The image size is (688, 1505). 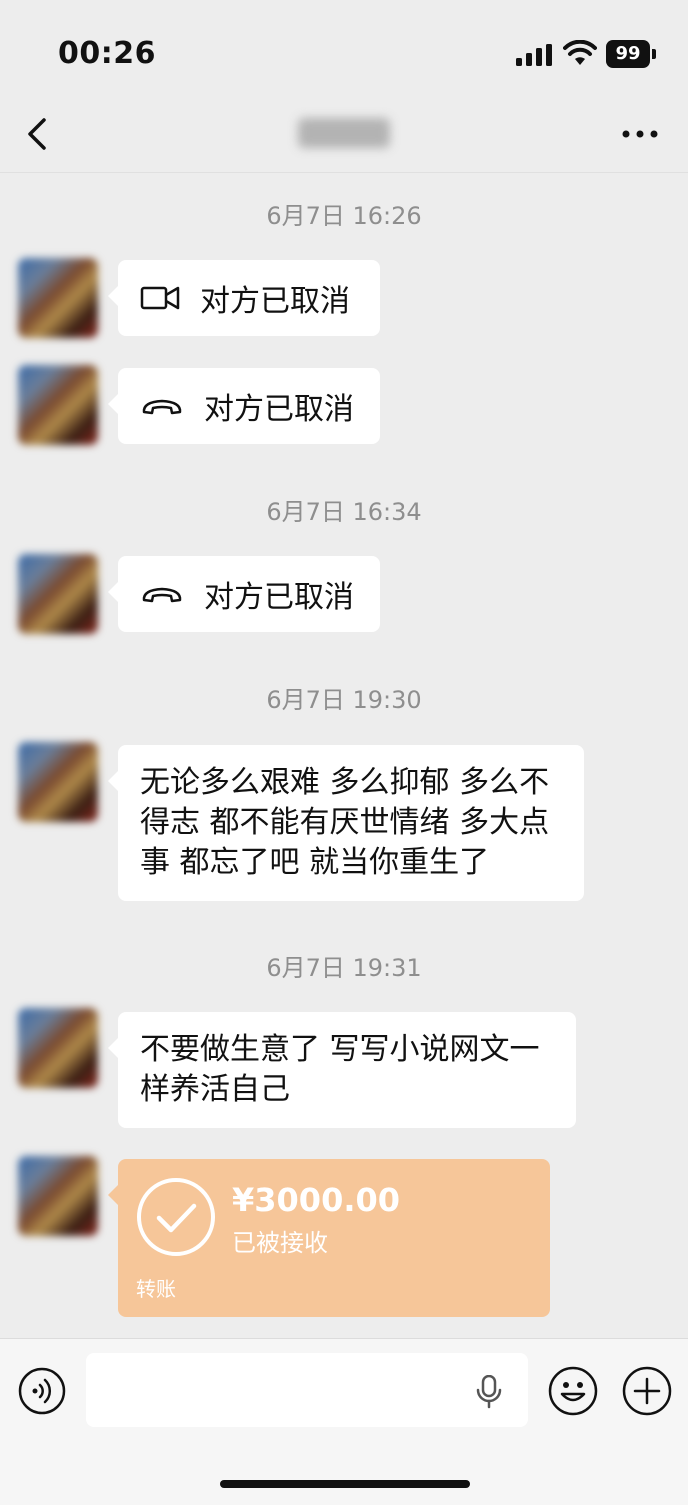 What do you see at coordinates (344, 512) in the screenshot?
I see `timestamp: 6月7日 16:34` at bounding box center [344, 512].